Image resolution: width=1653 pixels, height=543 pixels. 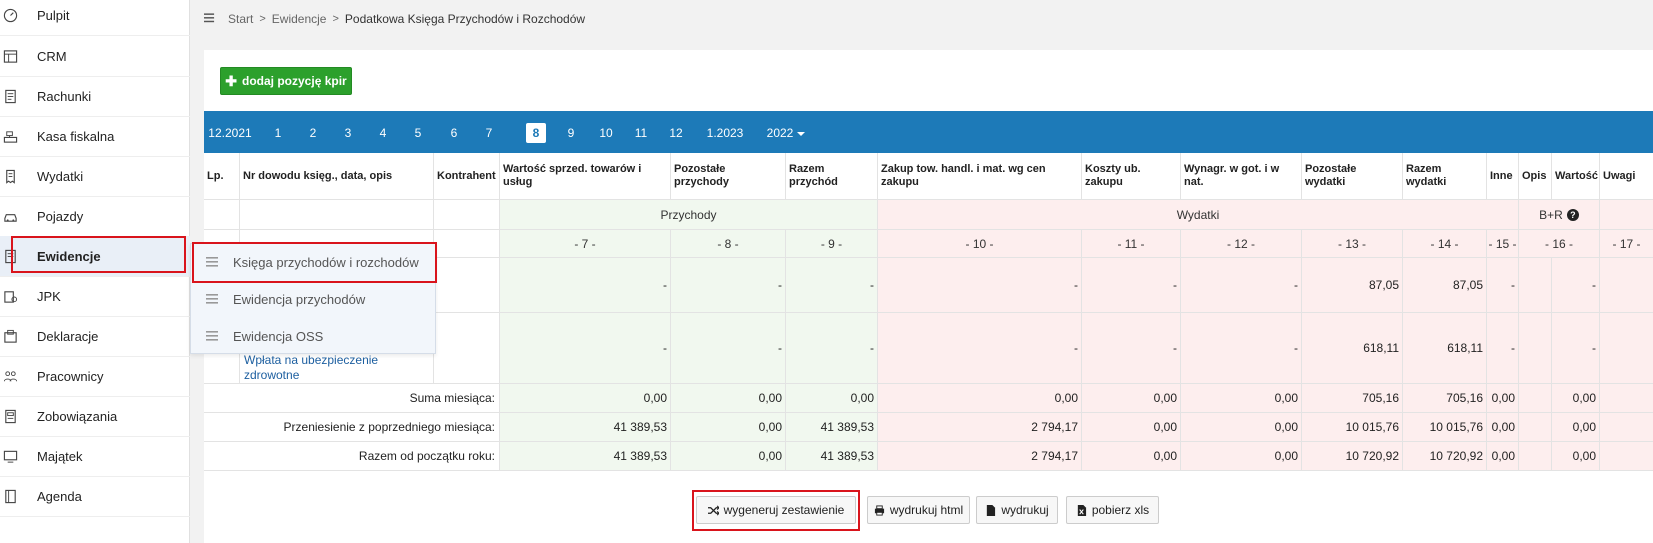 I want to click on sidebar-item-jpk: JPK, so click(x=95, y=296).